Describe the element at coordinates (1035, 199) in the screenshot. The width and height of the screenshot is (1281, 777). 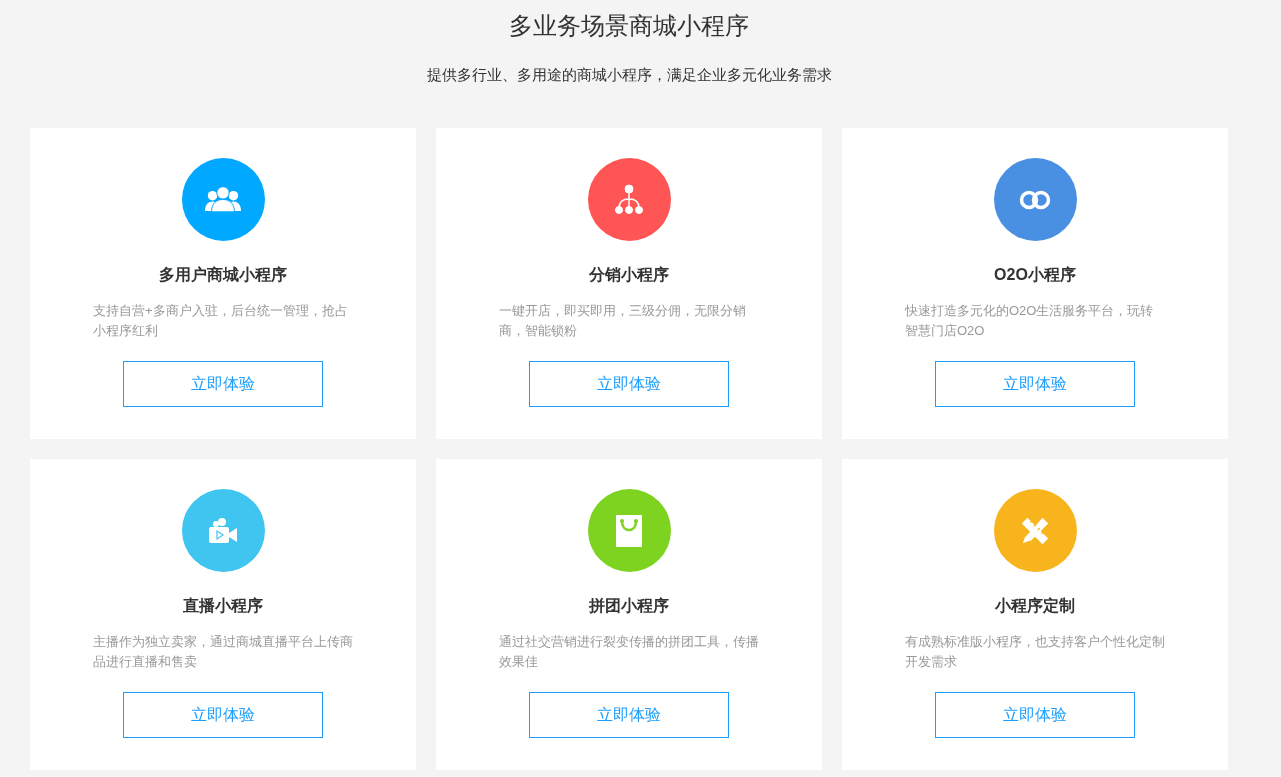
I see `linked-rings-icon` at that location.